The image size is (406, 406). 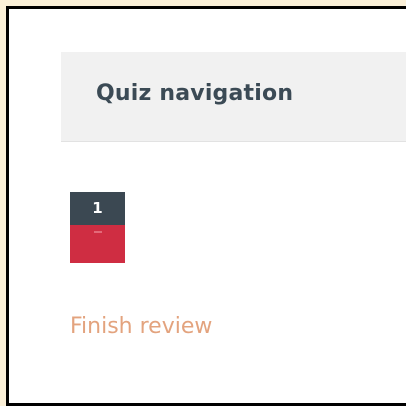 I want to click on question-number: 1, so click(x=97, y=208).